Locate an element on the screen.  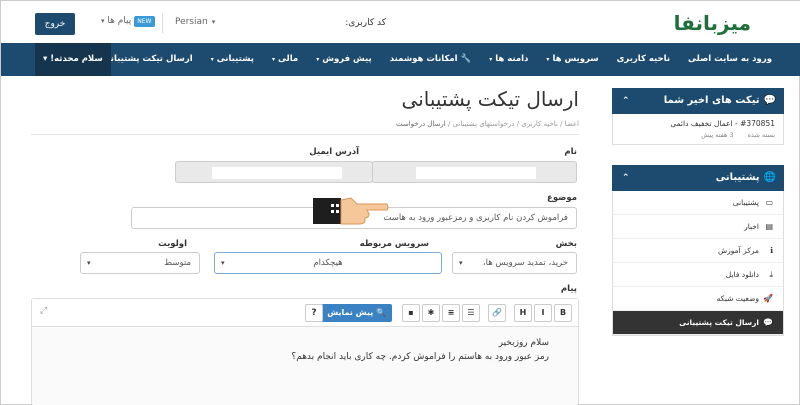
service-select: هیچکدام ▾ is located at coordinates (328, 263).